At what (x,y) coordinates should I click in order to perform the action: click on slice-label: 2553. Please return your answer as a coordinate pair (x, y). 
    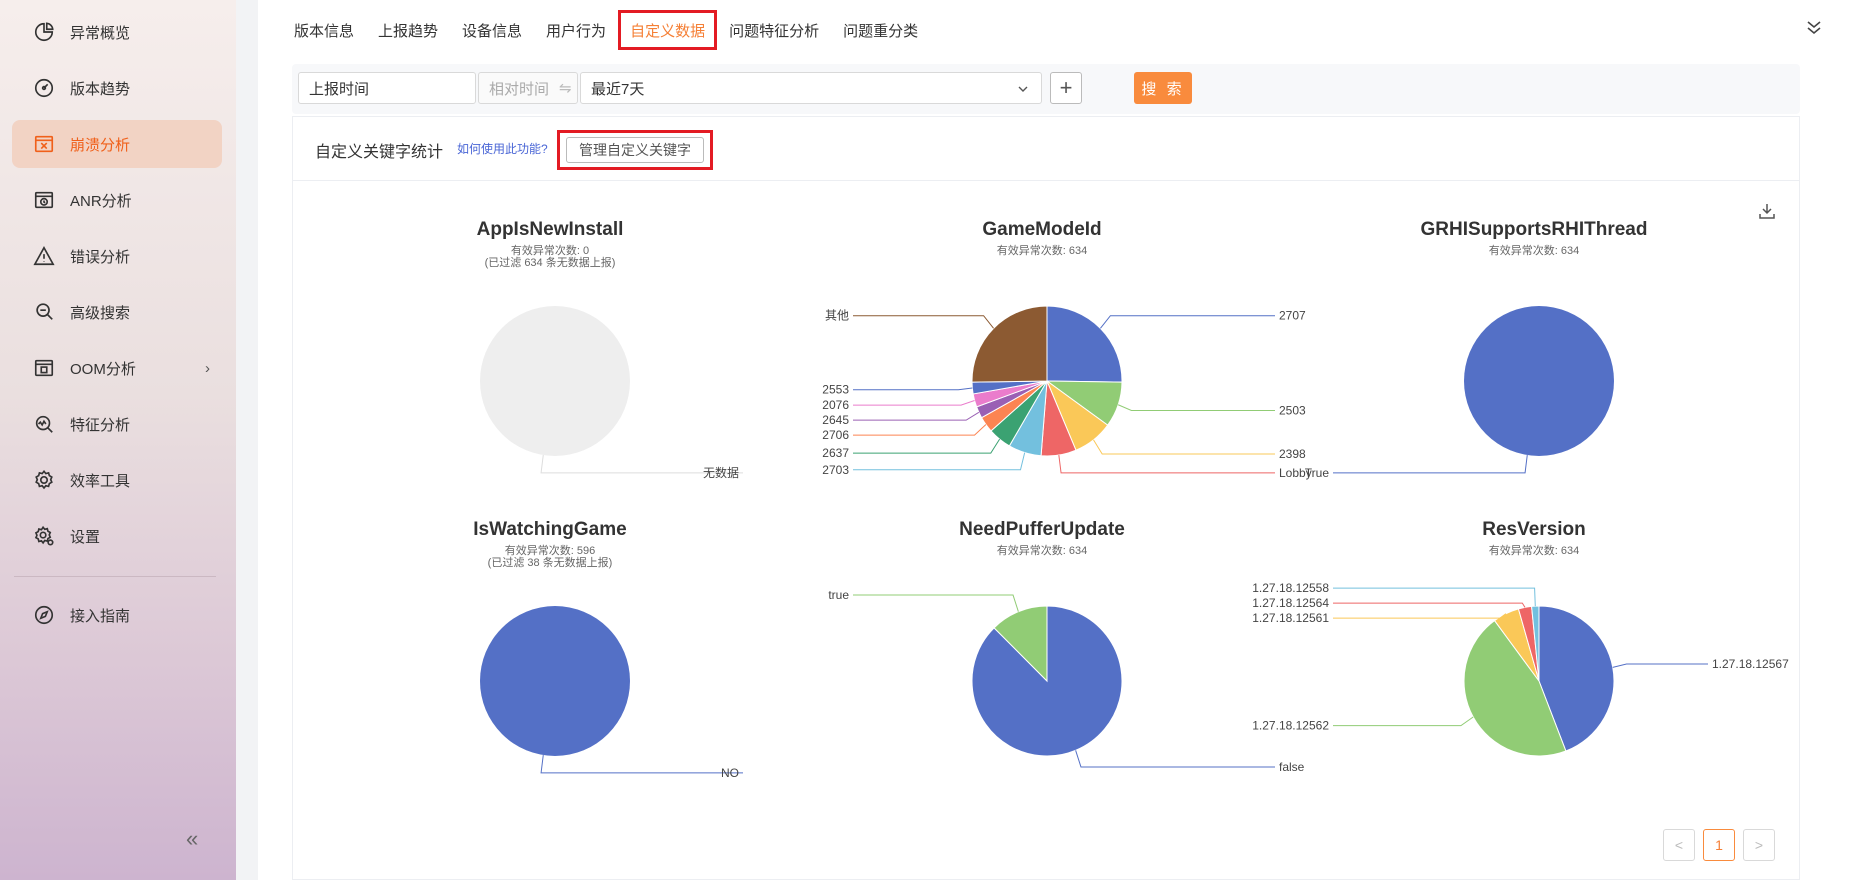
    Looking at the image, I should click on (835, 390).